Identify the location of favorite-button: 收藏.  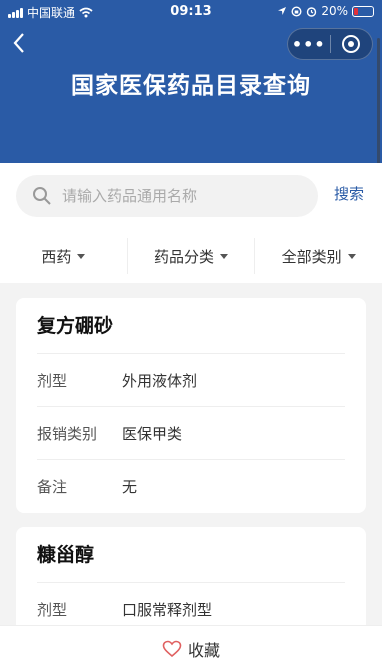
(191, 648).